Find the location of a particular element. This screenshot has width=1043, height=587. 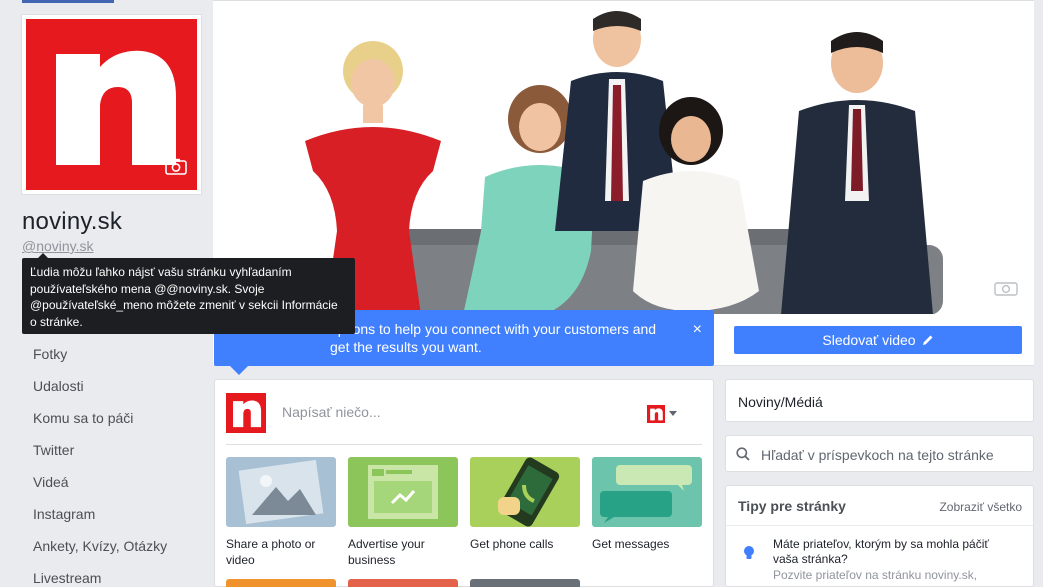

search-input: Hľadať v príspevkoch na tejto stránke is located at coordinates (877, 455).